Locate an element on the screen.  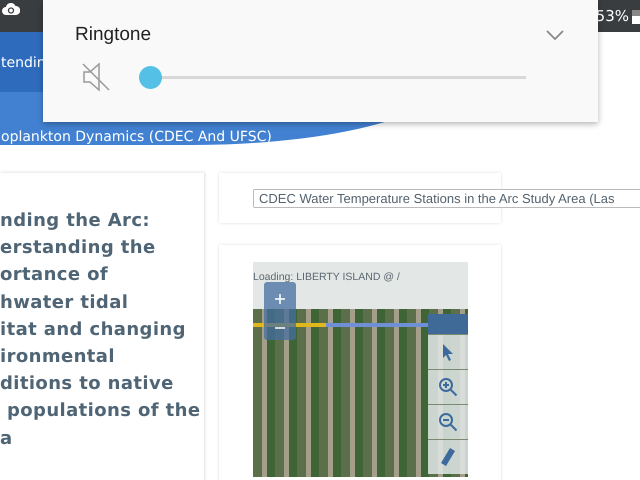
plus-icon is located at coordinates (280, 298).